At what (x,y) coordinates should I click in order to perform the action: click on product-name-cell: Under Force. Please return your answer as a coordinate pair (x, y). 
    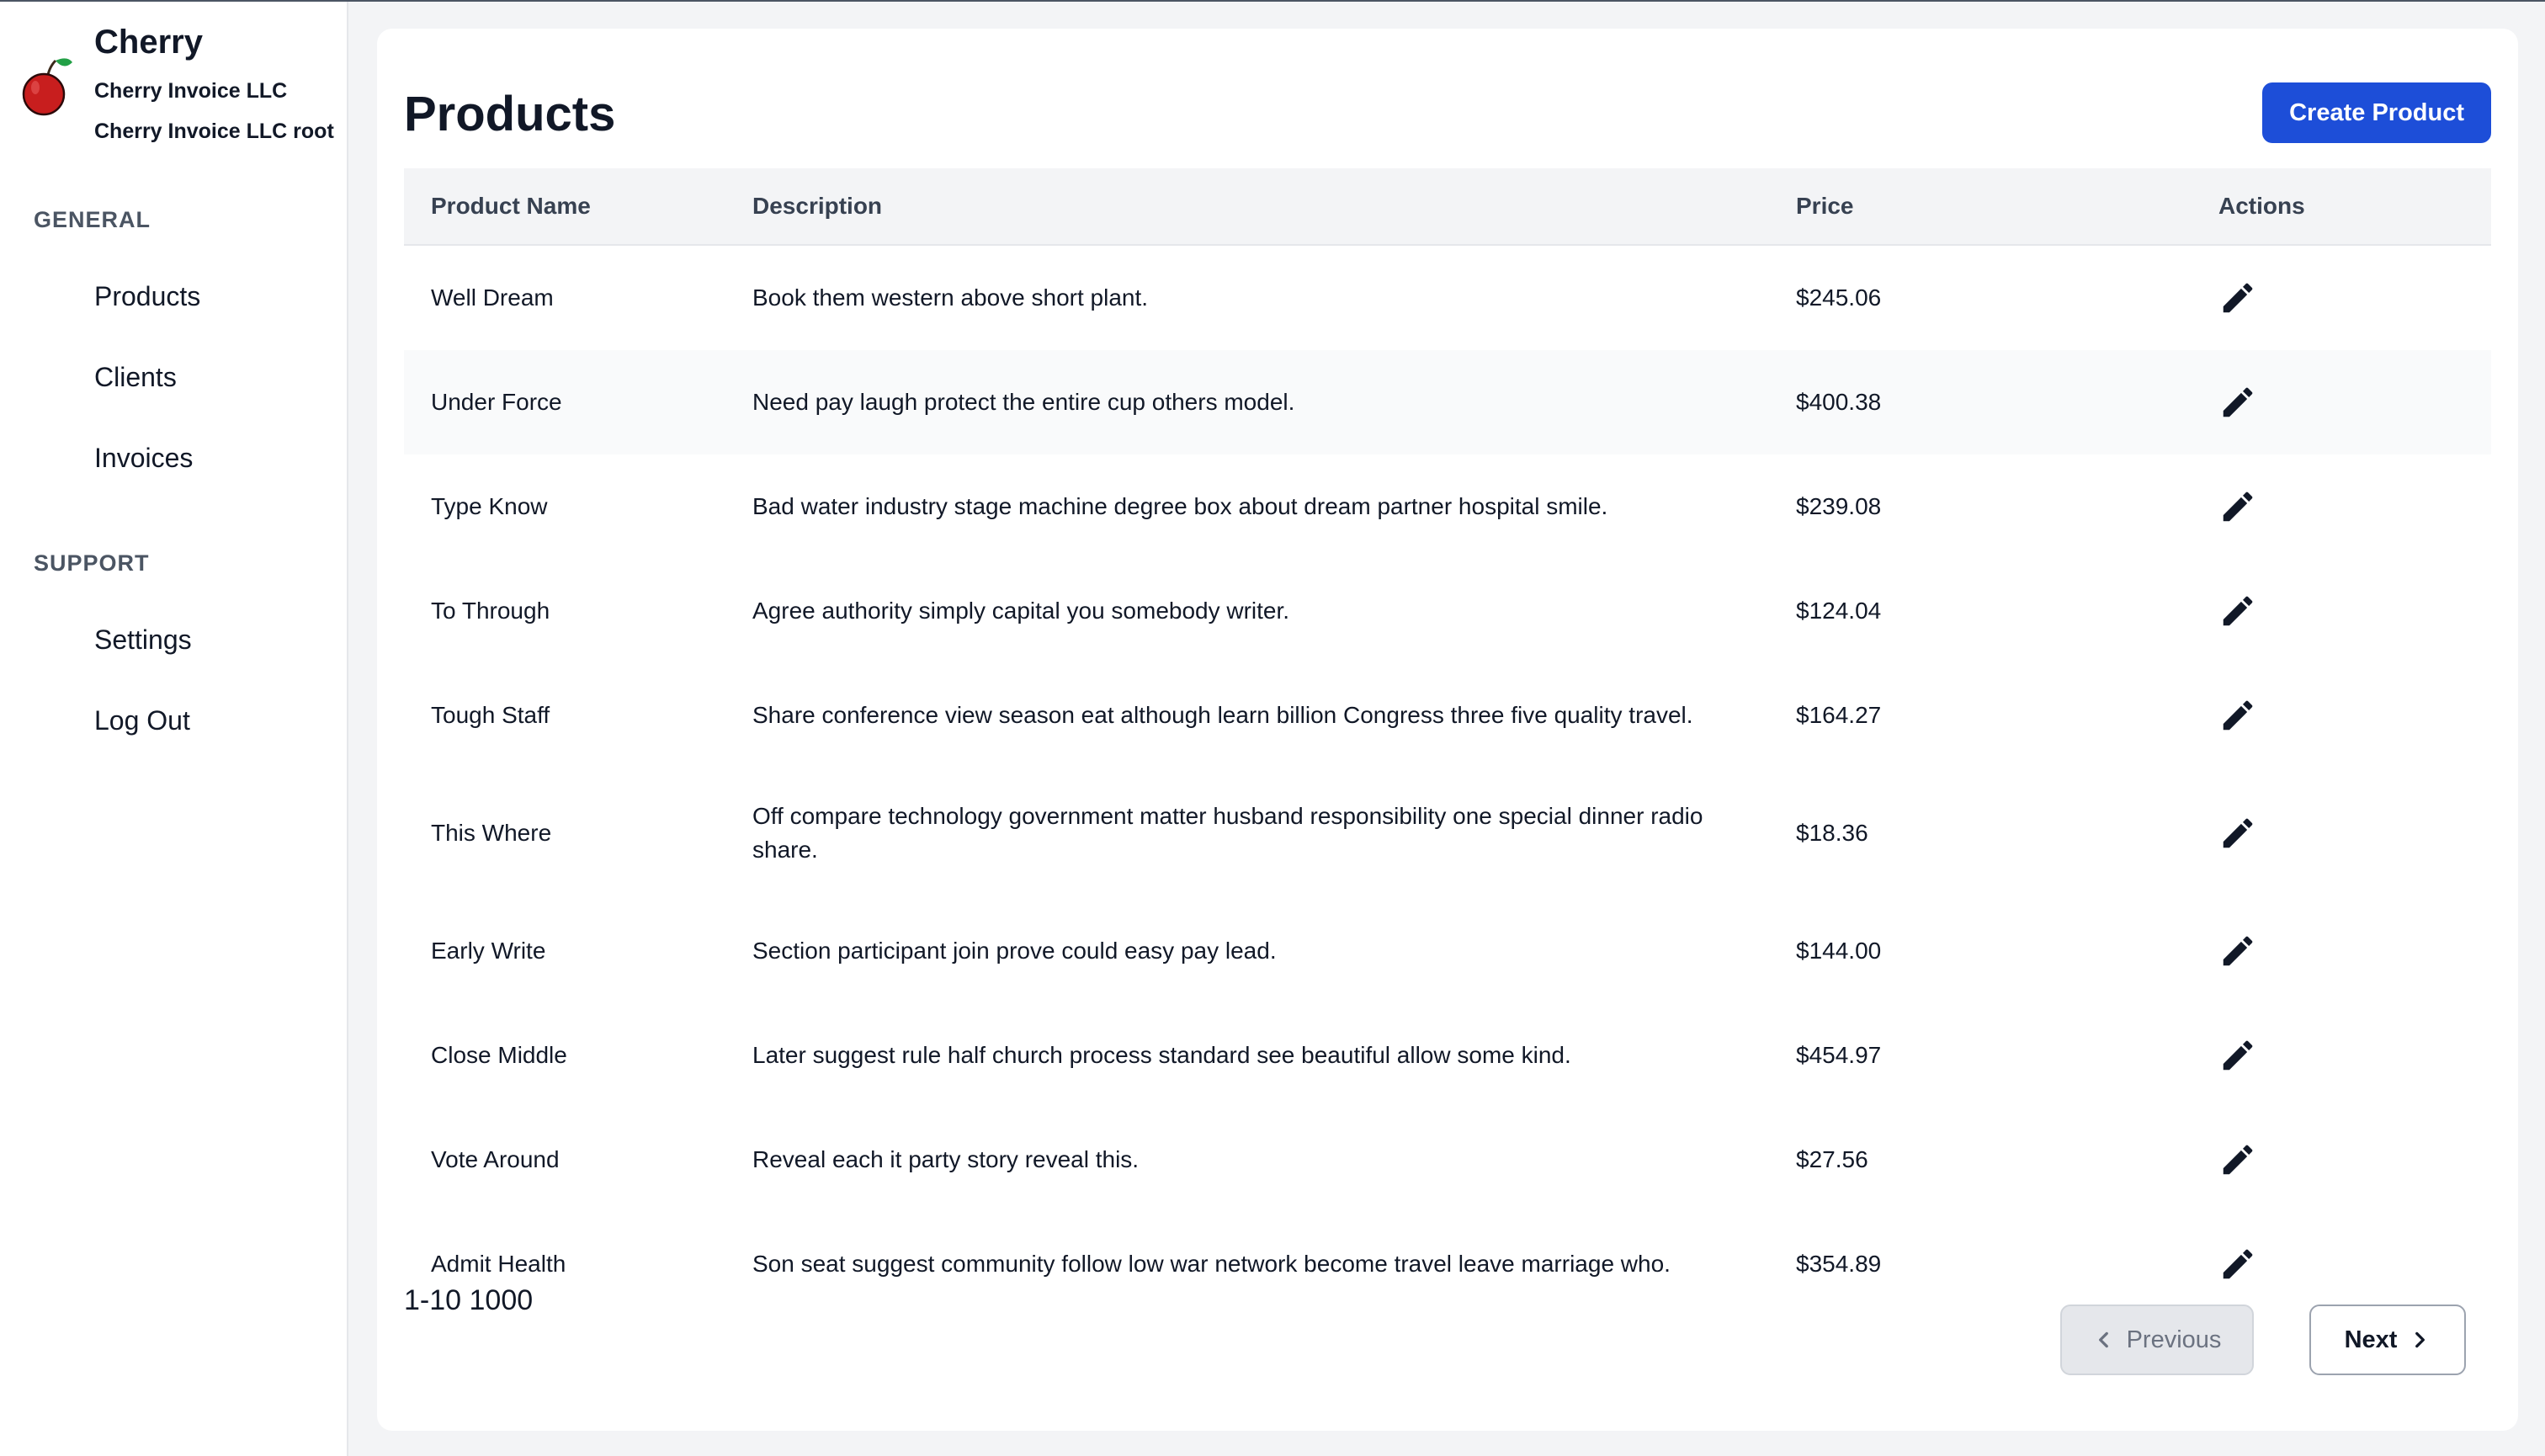
    Looking at the image, I should click on (497, 402).